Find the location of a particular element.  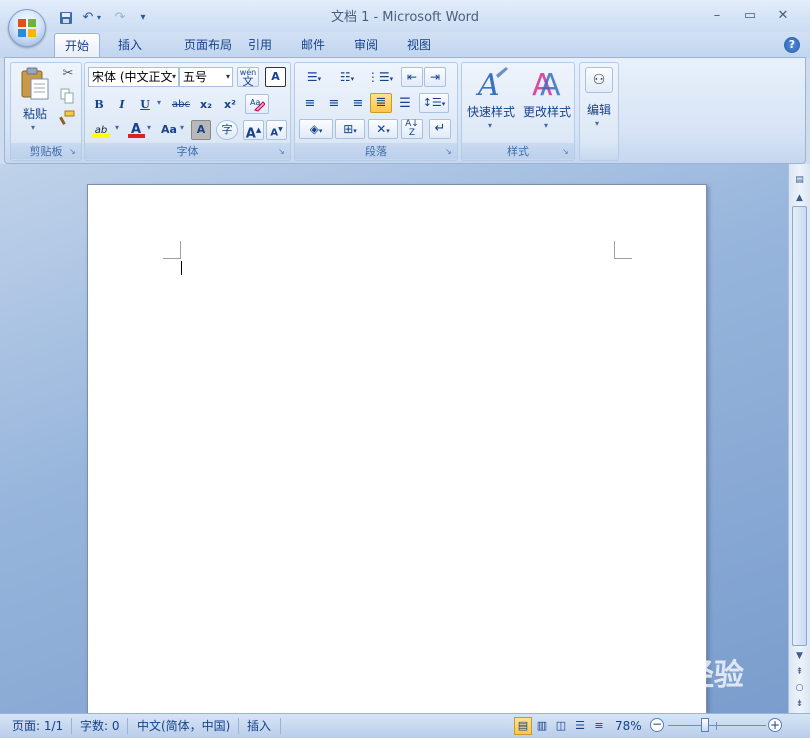

font-launcher-icon: ↘ is located at coordinates (282, 152).